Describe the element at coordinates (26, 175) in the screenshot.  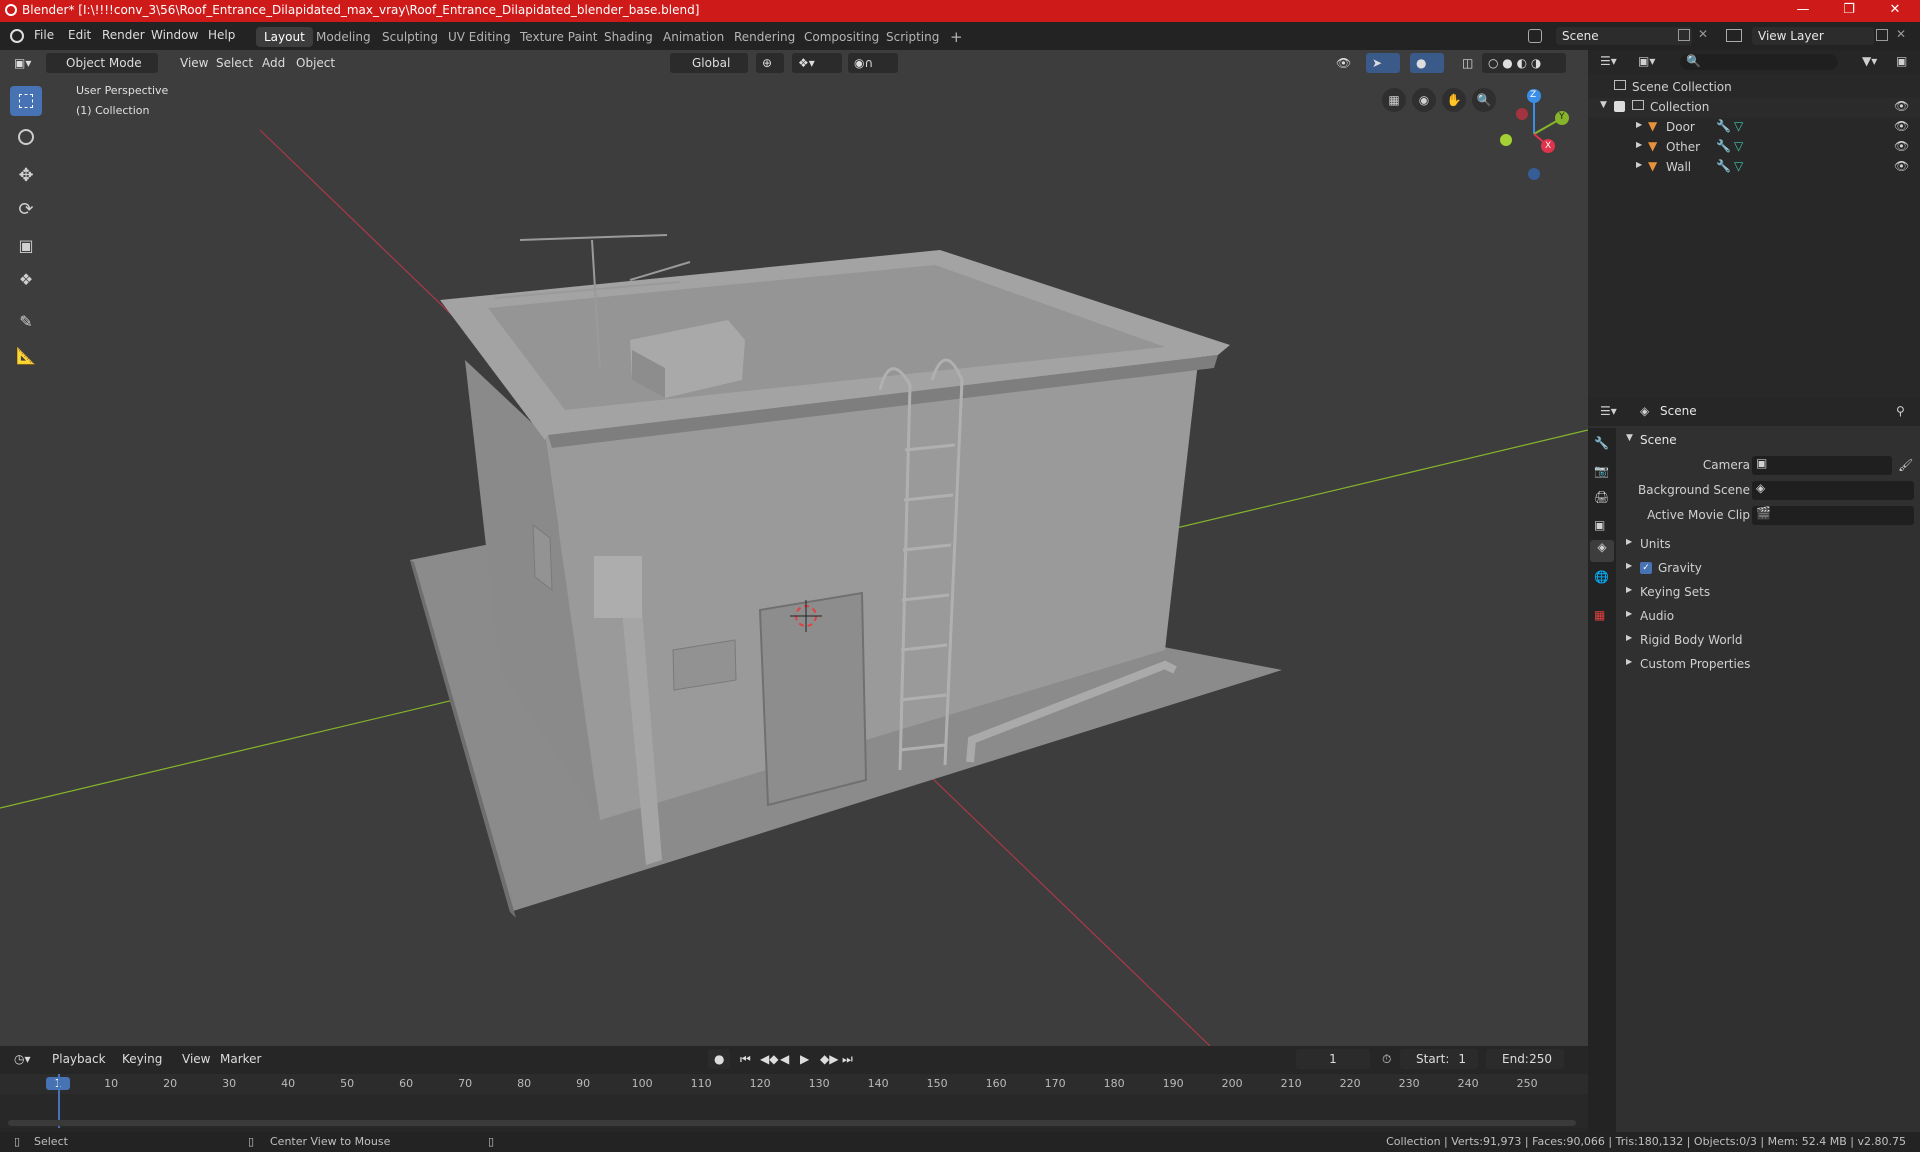
I see `move-tool-icon: ✥` at that location.